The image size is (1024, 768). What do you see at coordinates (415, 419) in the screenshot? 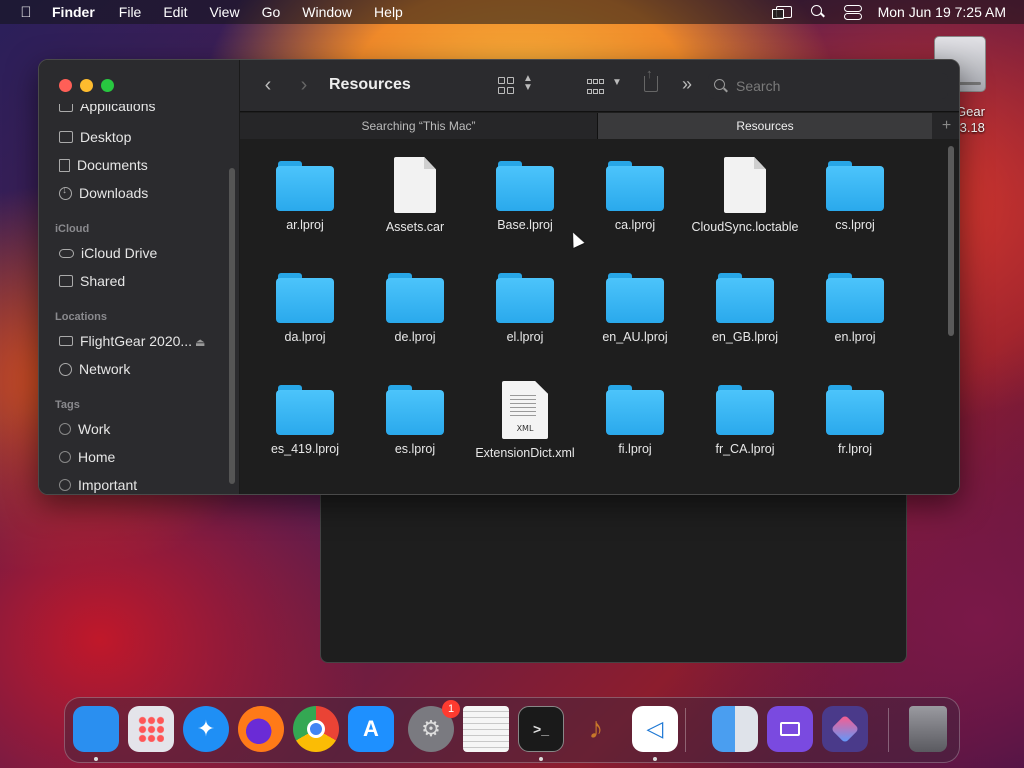
I see `file-item: es.lproj` at bounding box center [415, 419].